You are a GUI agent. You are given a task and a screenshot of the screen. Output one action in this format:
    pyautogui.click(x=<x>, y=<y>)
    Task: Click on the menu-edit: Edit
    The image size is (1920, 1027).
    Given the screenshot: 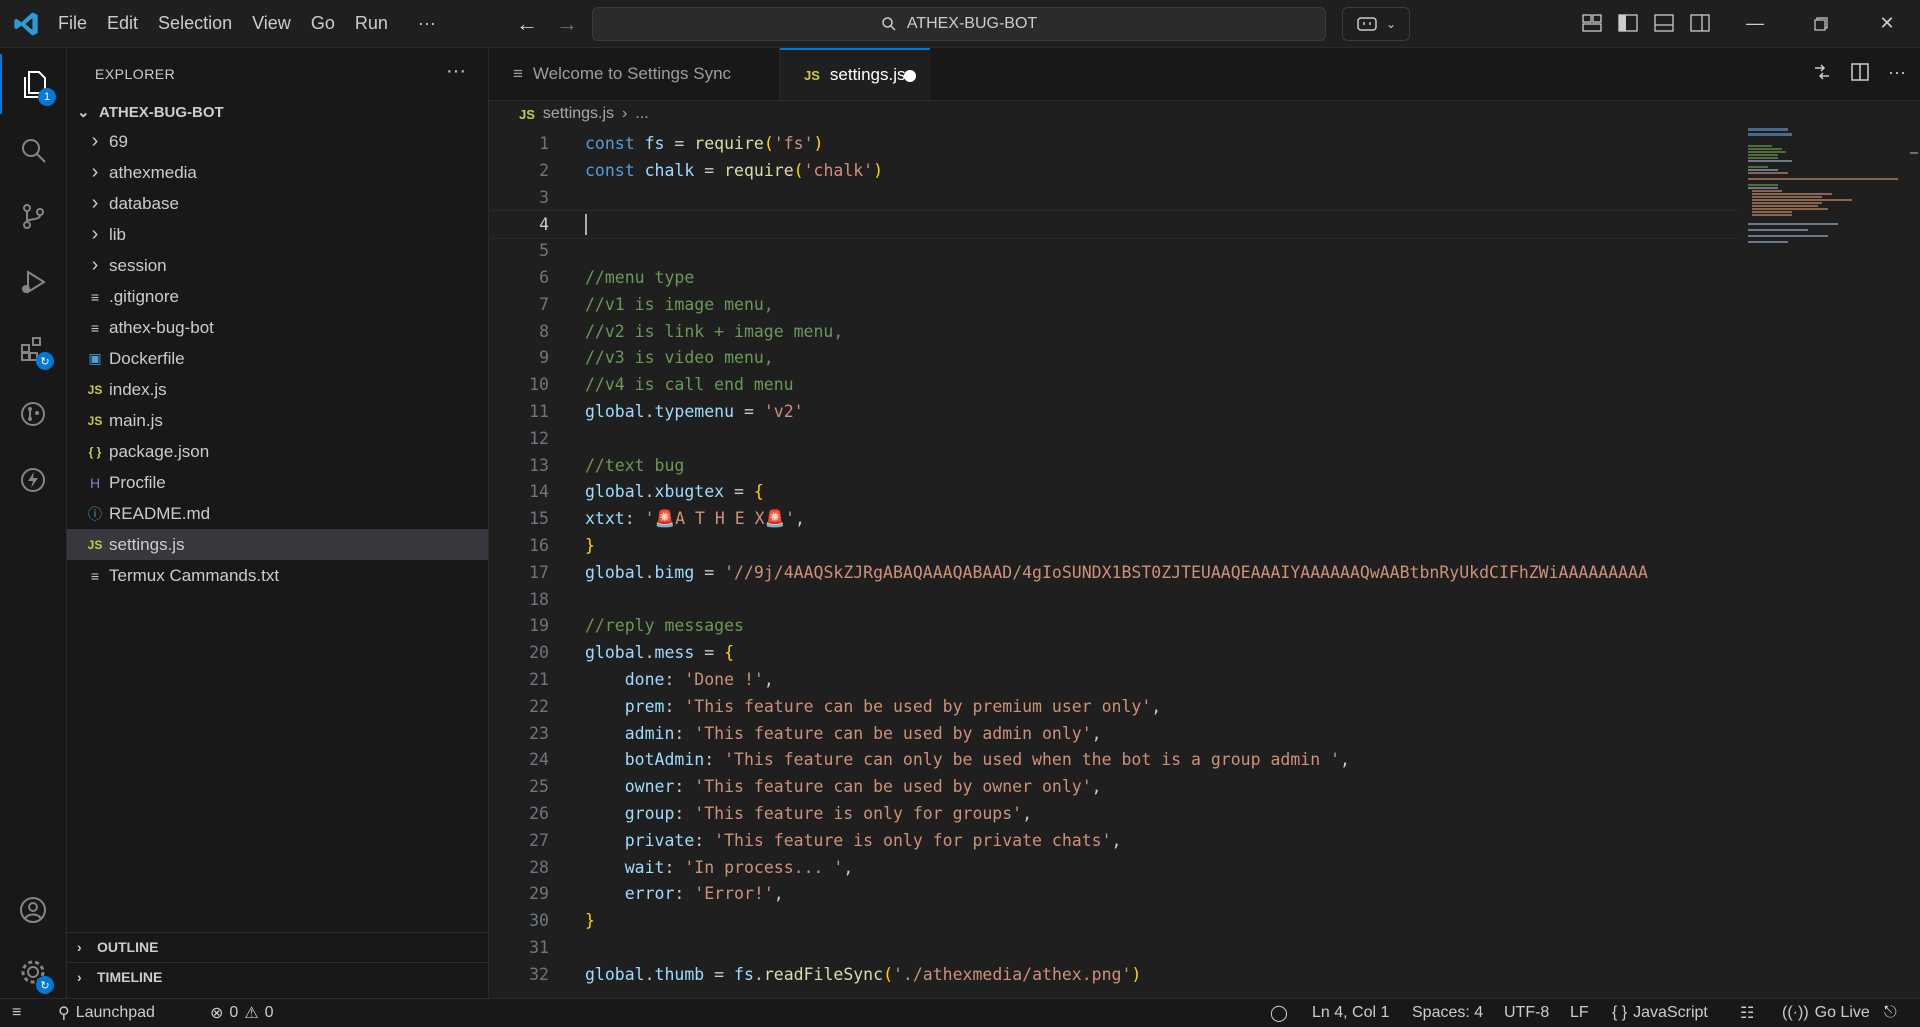 What is the action you would take?
    pyautogui.click(x=122, y=23)
    